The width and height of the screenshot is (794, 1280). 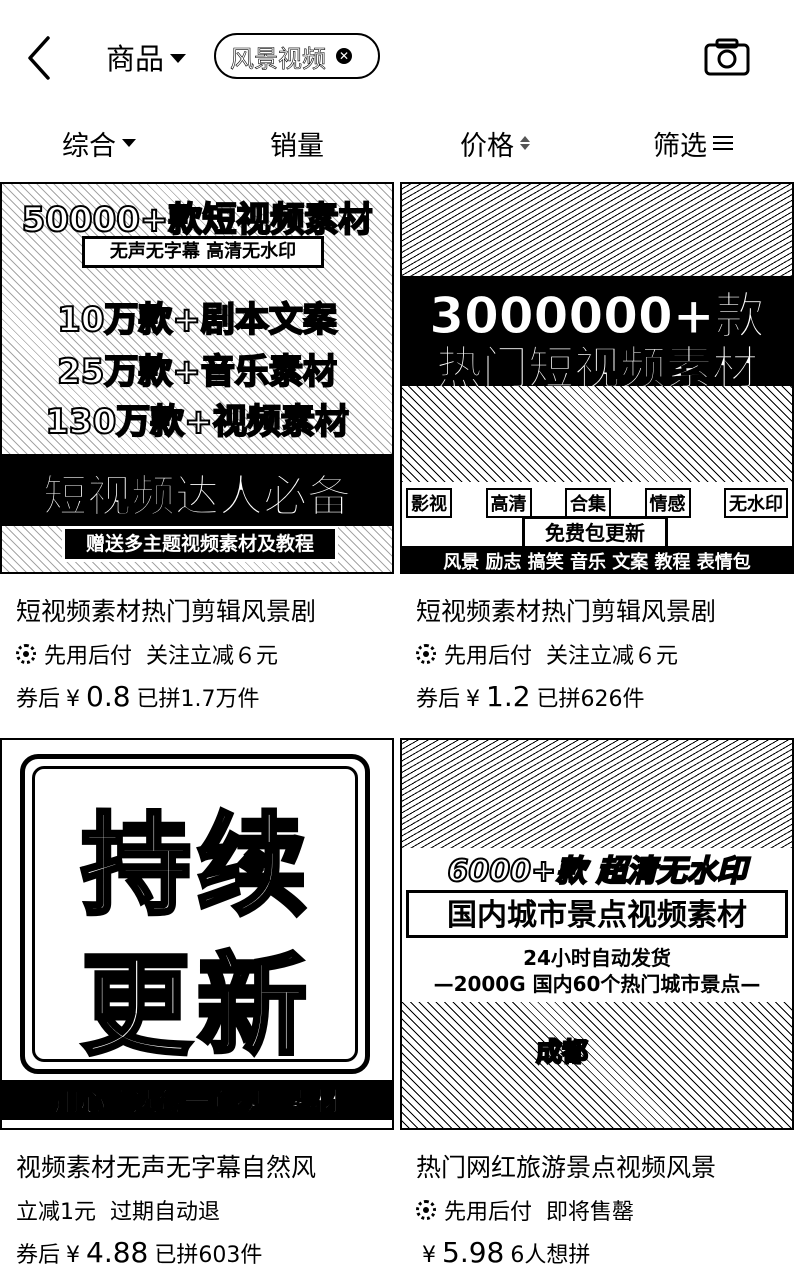 What do you see at coordinates (508, 696) in the screenshot?
I see `price-value: 1.2` at bounding box center [508, 696].